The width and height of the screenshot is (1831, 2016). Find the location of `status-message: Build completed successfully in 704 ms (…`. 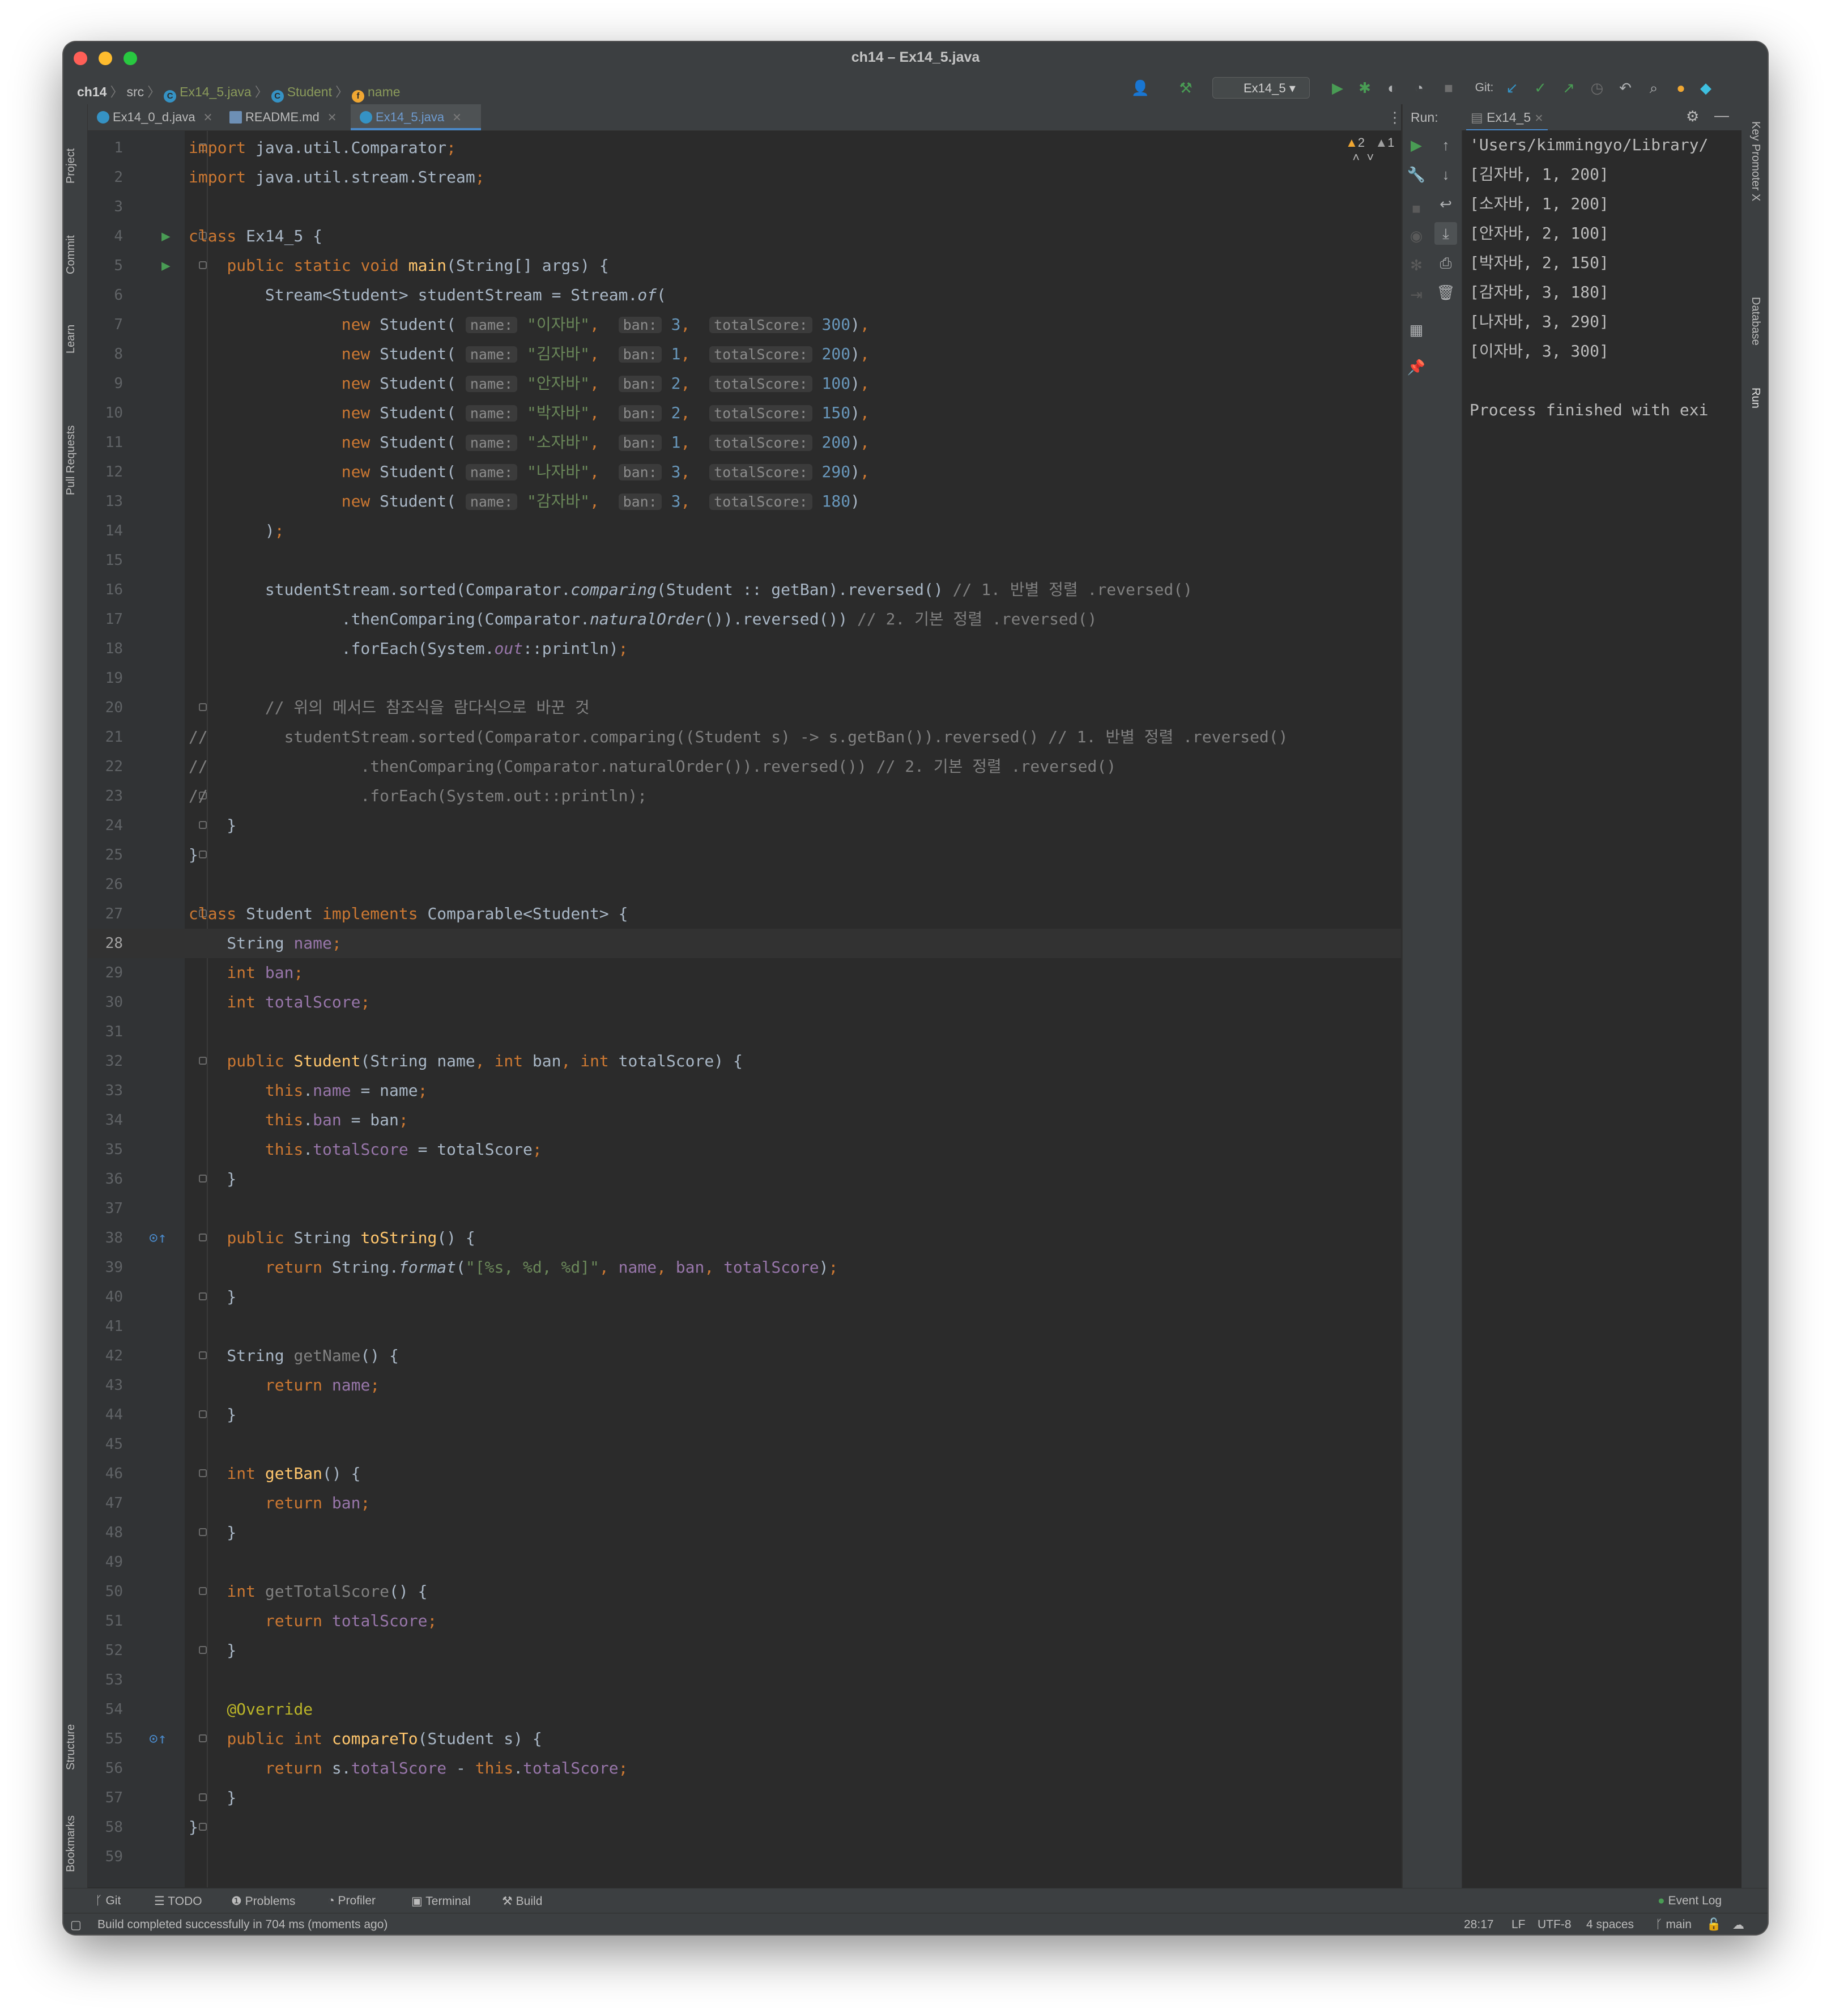

status-message: Build completed successfully in 704 ms (… is located at coordinates (242, 1925).